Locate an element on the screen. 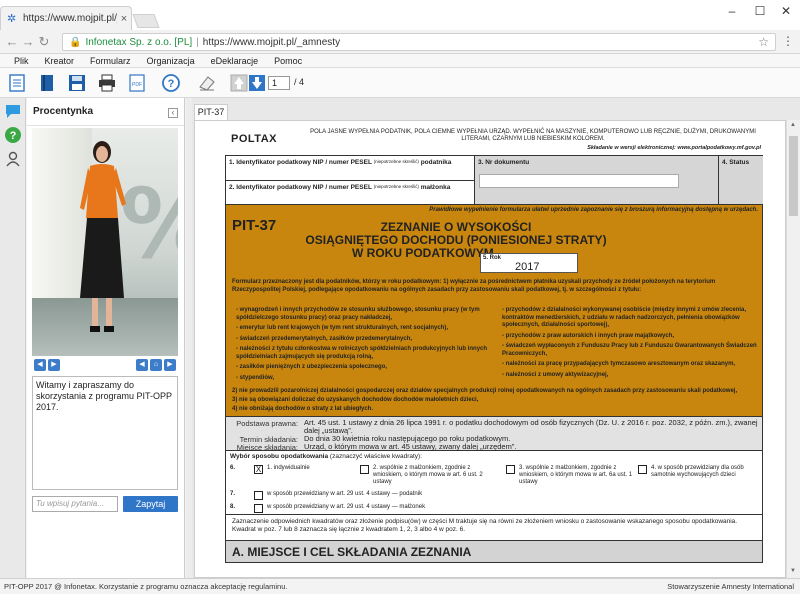 The width and height of the screenshot is (800, 594). save-button is located at coordinates (77, 83).